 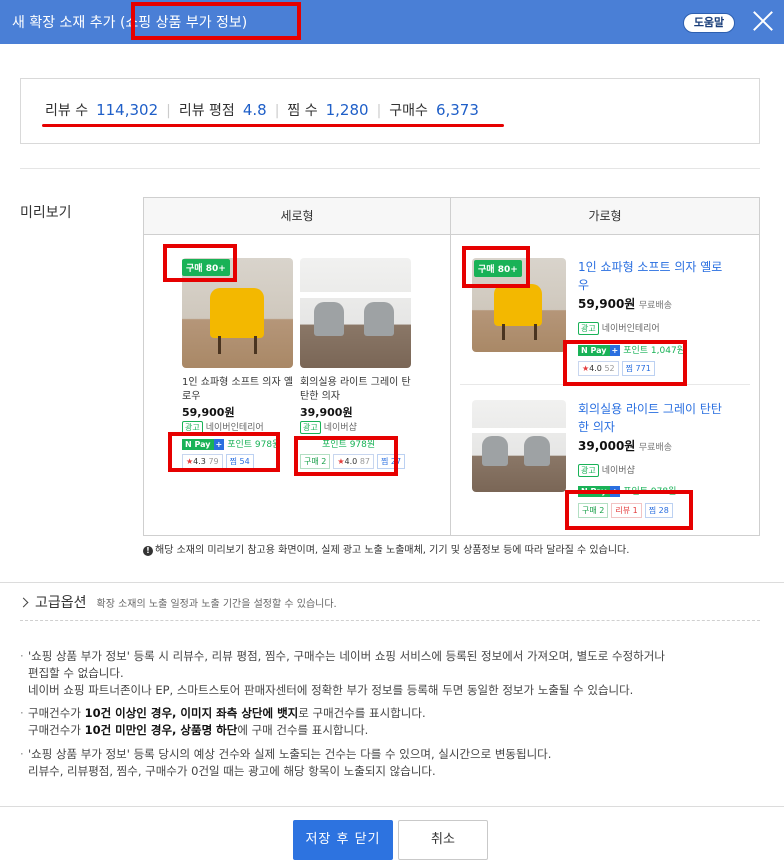 I want to click on product-title-line2: 한 의자, so click(x=596, y=427).